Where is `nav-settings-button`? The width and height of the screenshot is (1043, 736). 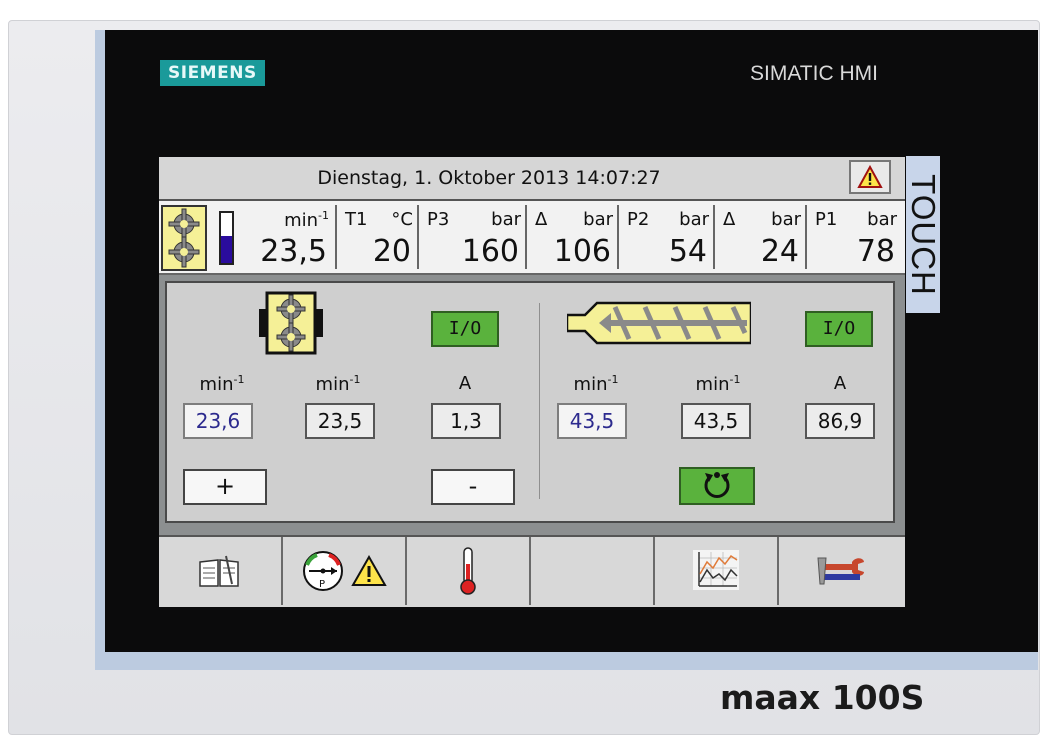
nav-settings-button is located at coordinates (841, 571).